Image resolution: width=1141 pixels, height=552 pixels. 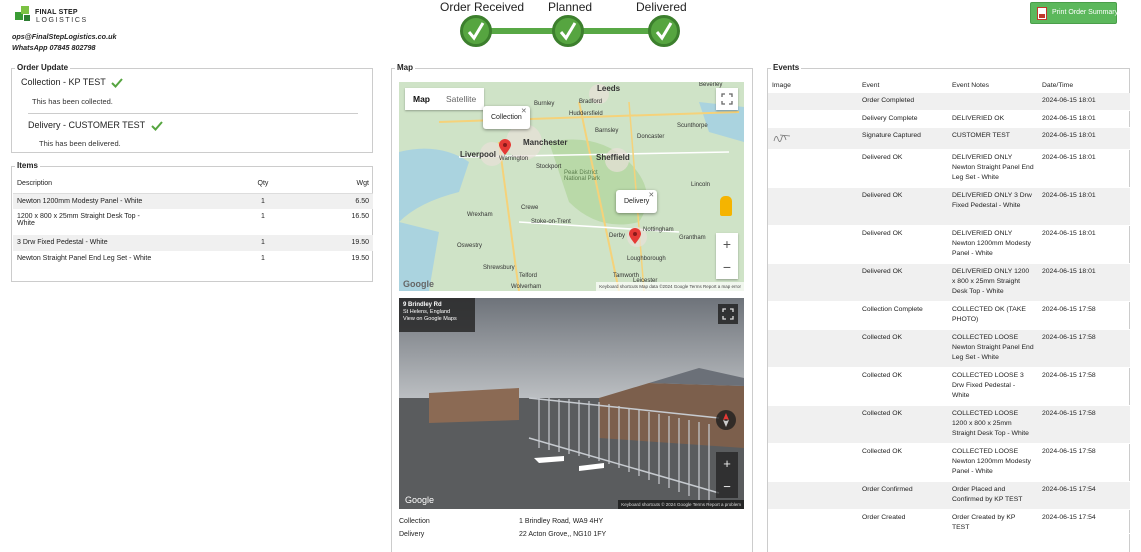 What do you see at coordinates (1058, 85) in the screenshot?
I see `col-datetime: Date/Time` at bounding box center [1058, 85].